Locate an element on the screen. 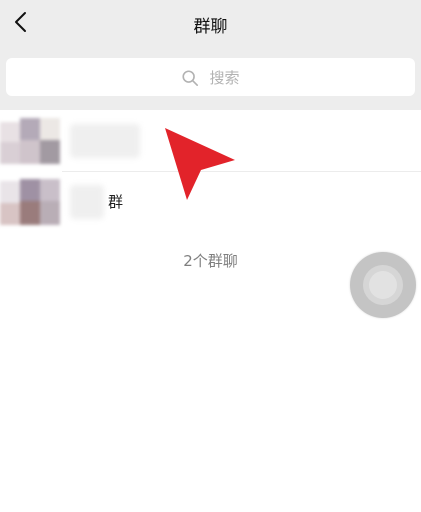  search-placeholder-wrap: 搜索 is located at coordinates (210, 77).